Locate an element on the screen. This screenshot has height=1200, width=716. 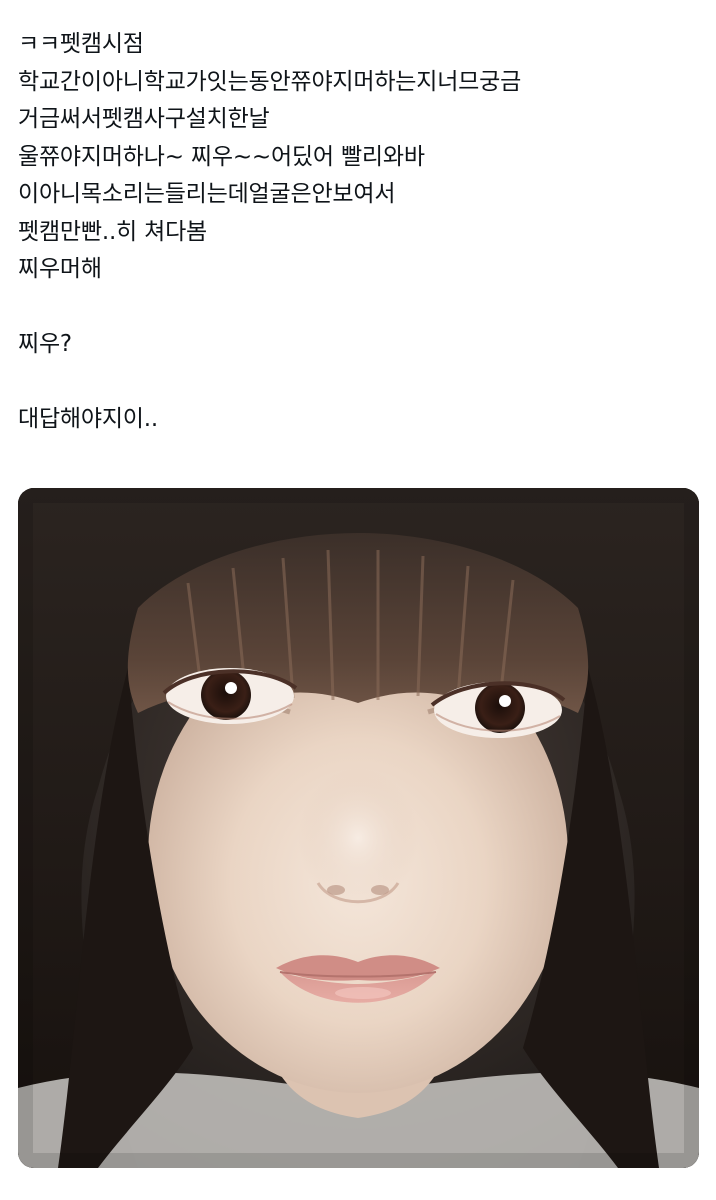
post-line: 찌우? is located at coordinates (45, 344).